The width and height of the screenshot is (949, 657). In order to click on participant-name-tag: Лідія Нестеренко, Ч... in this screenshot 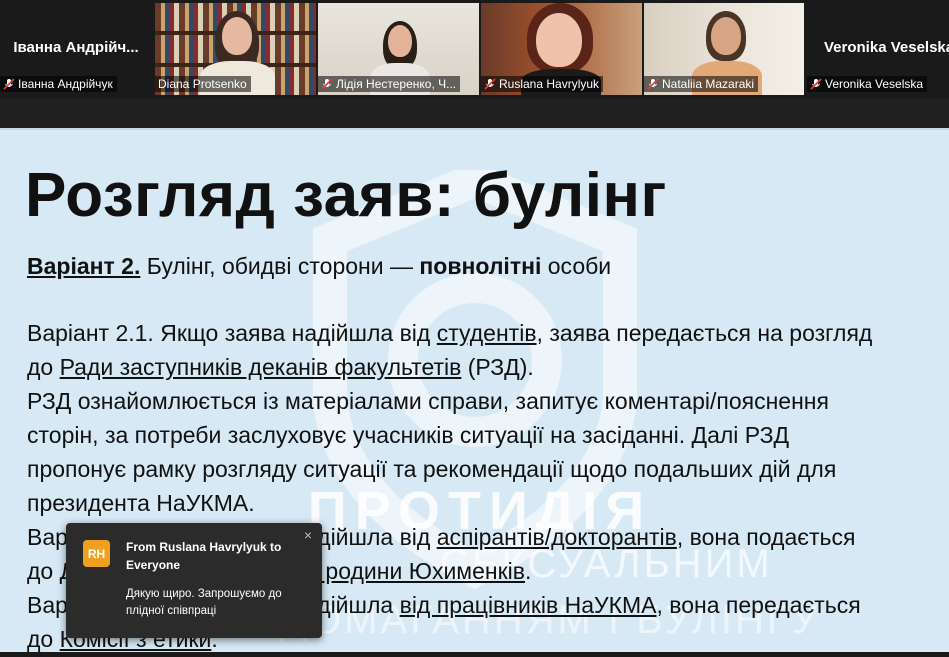, I will do `click(389, 84)`.